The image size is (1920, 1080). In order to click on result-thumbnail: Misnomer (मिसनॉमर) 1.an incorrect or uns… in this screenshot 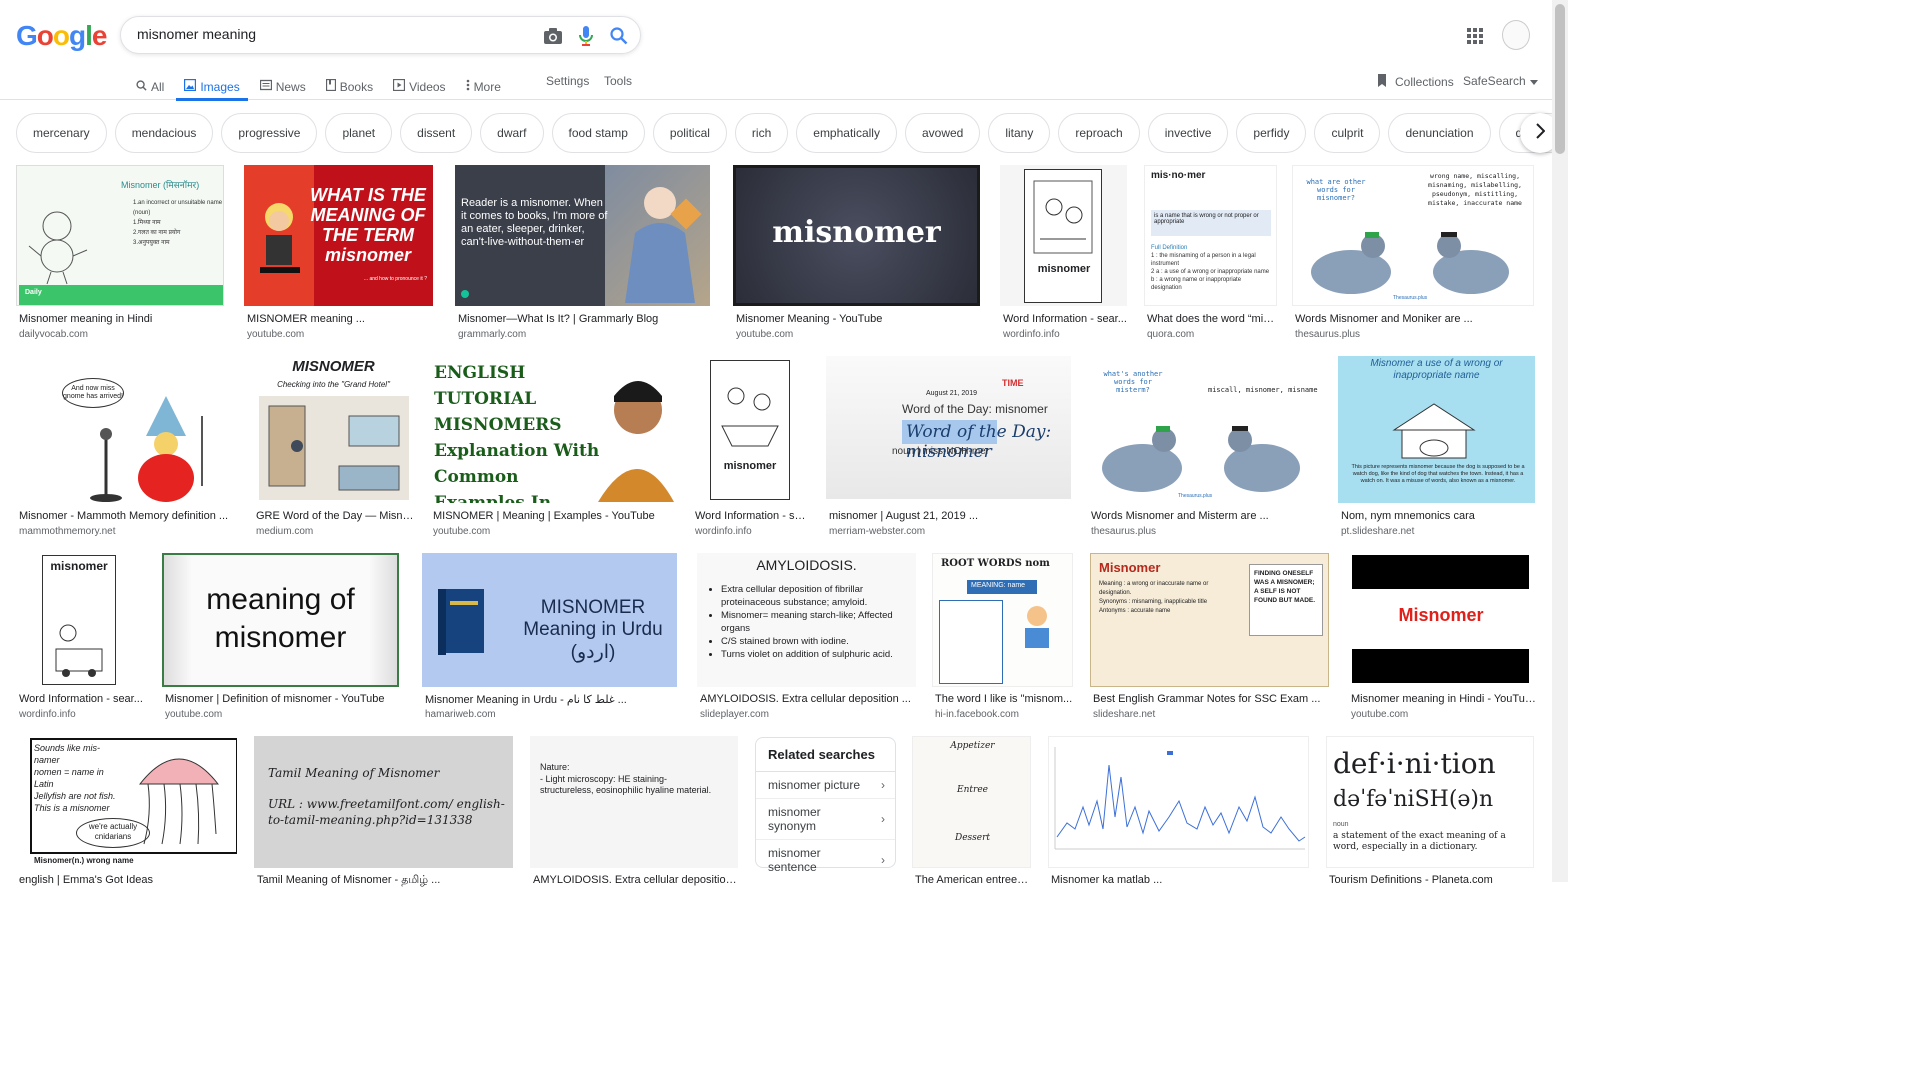, I will do `click(120, 235)`.